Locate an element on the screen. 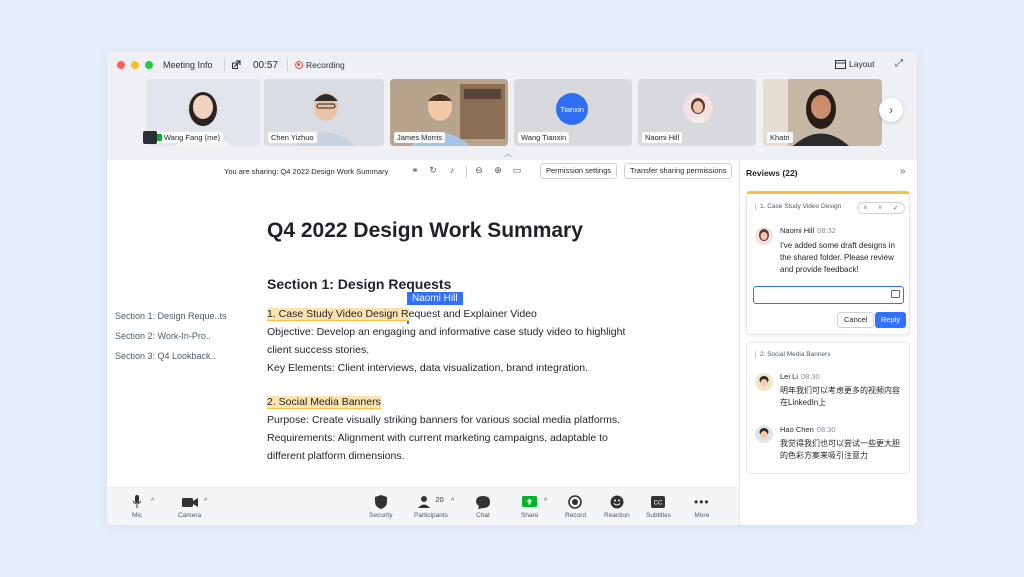 The height and width of the screenshot is (577, 1024). comment-author: Lei Li 08:30 is located at coordinates (800, 376).